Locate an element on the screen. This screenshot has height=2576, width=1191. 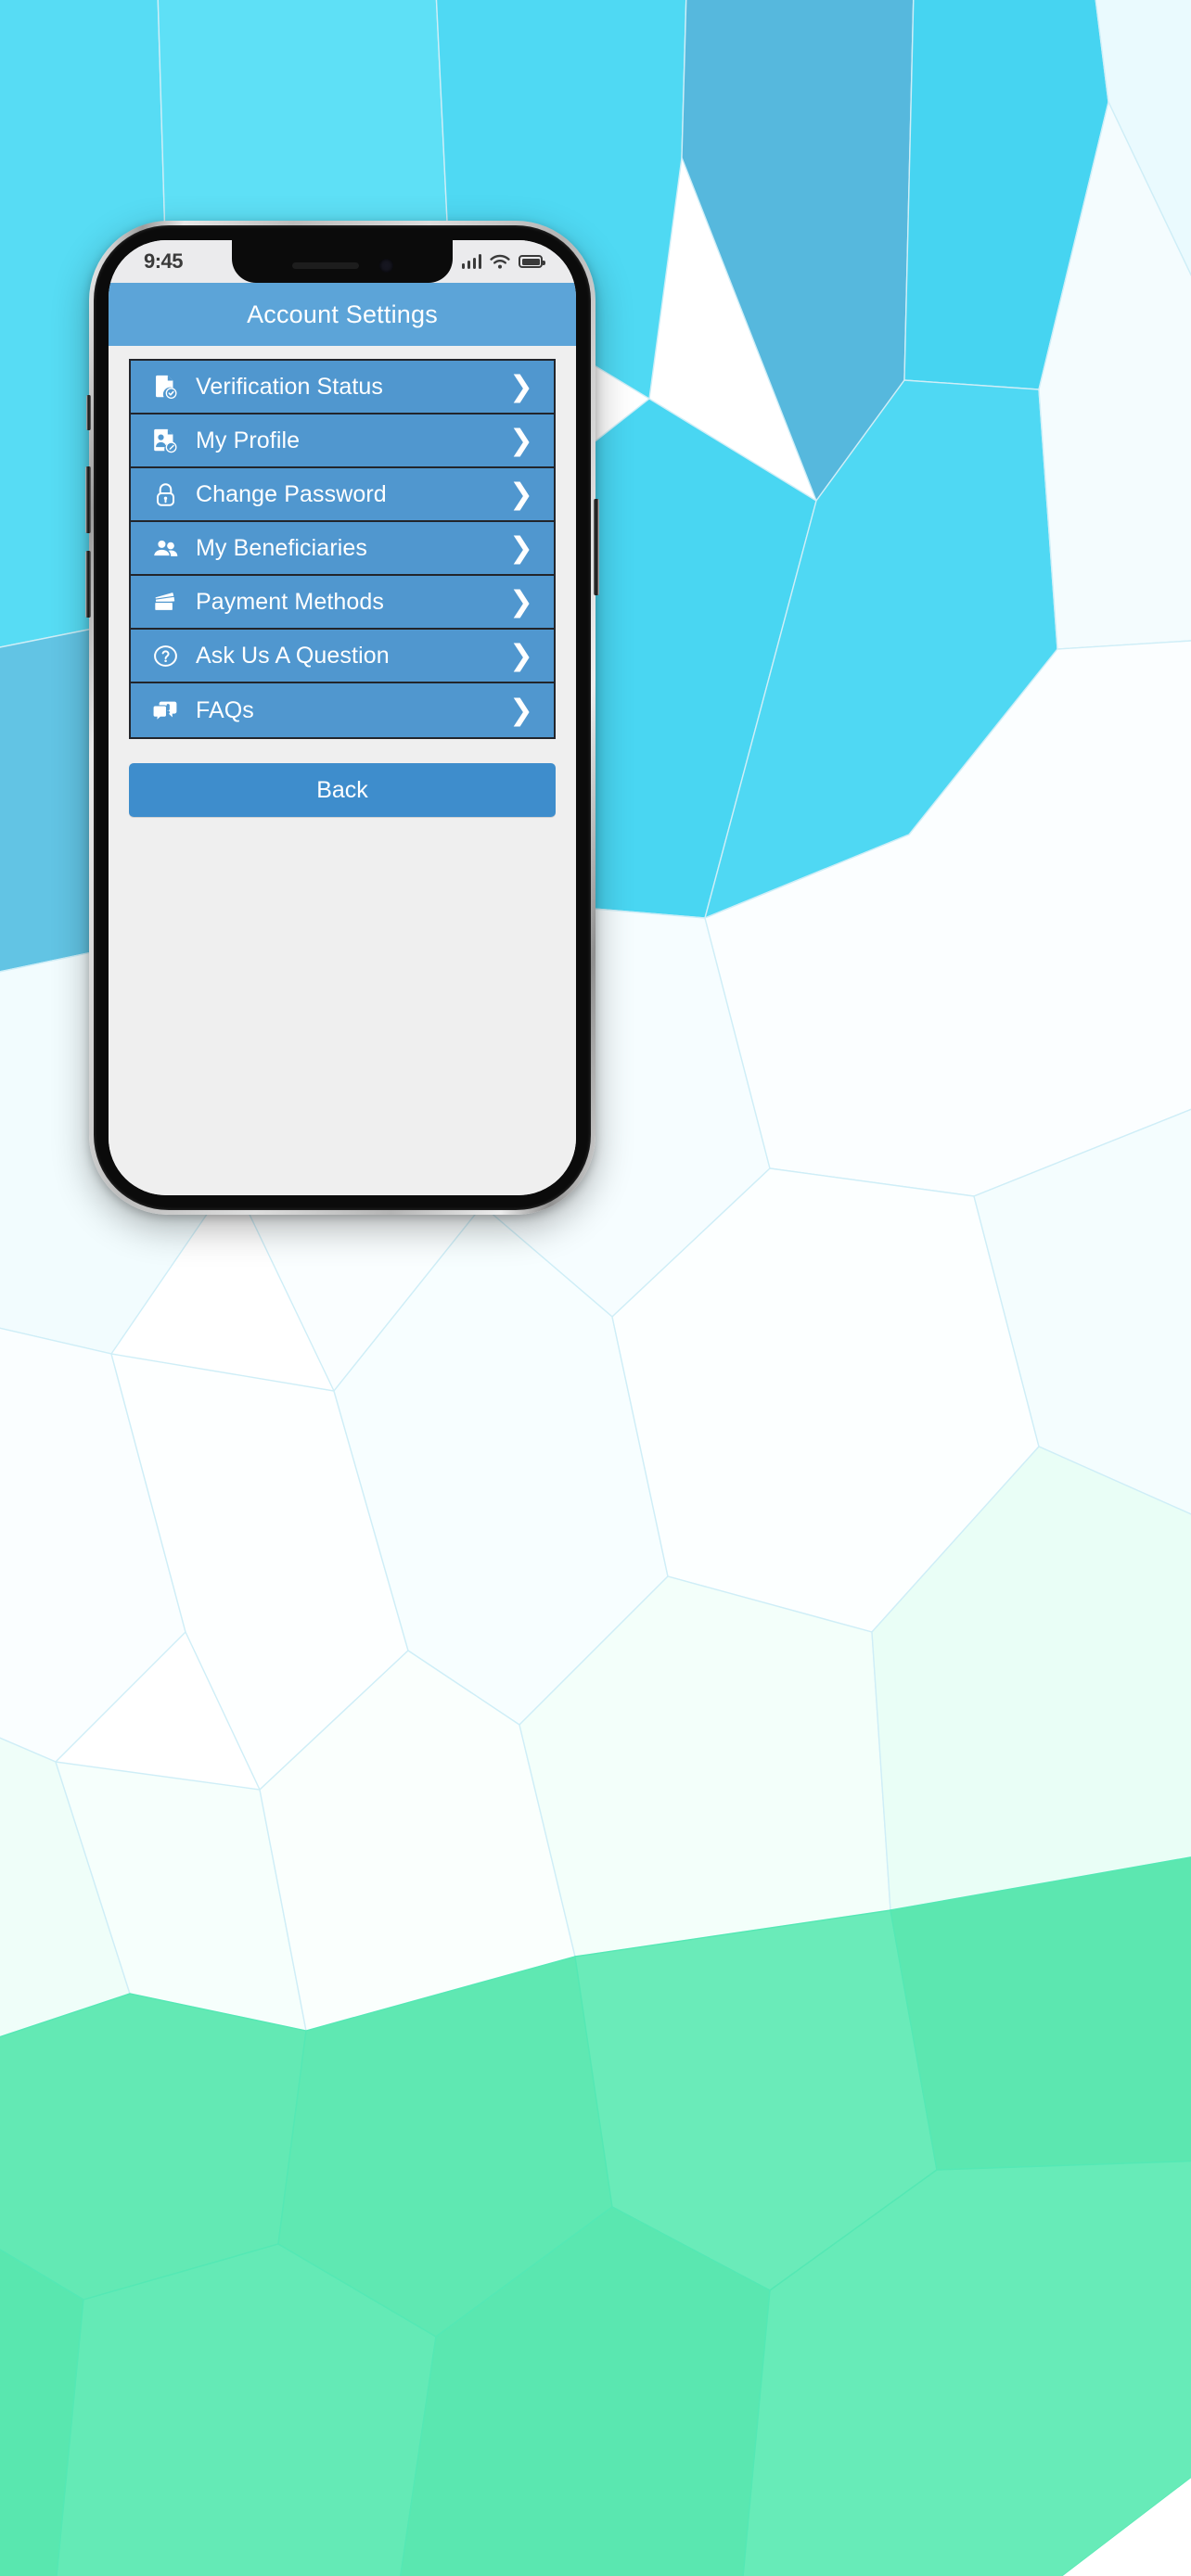
lock-icon is located at coordinates (165, 495).